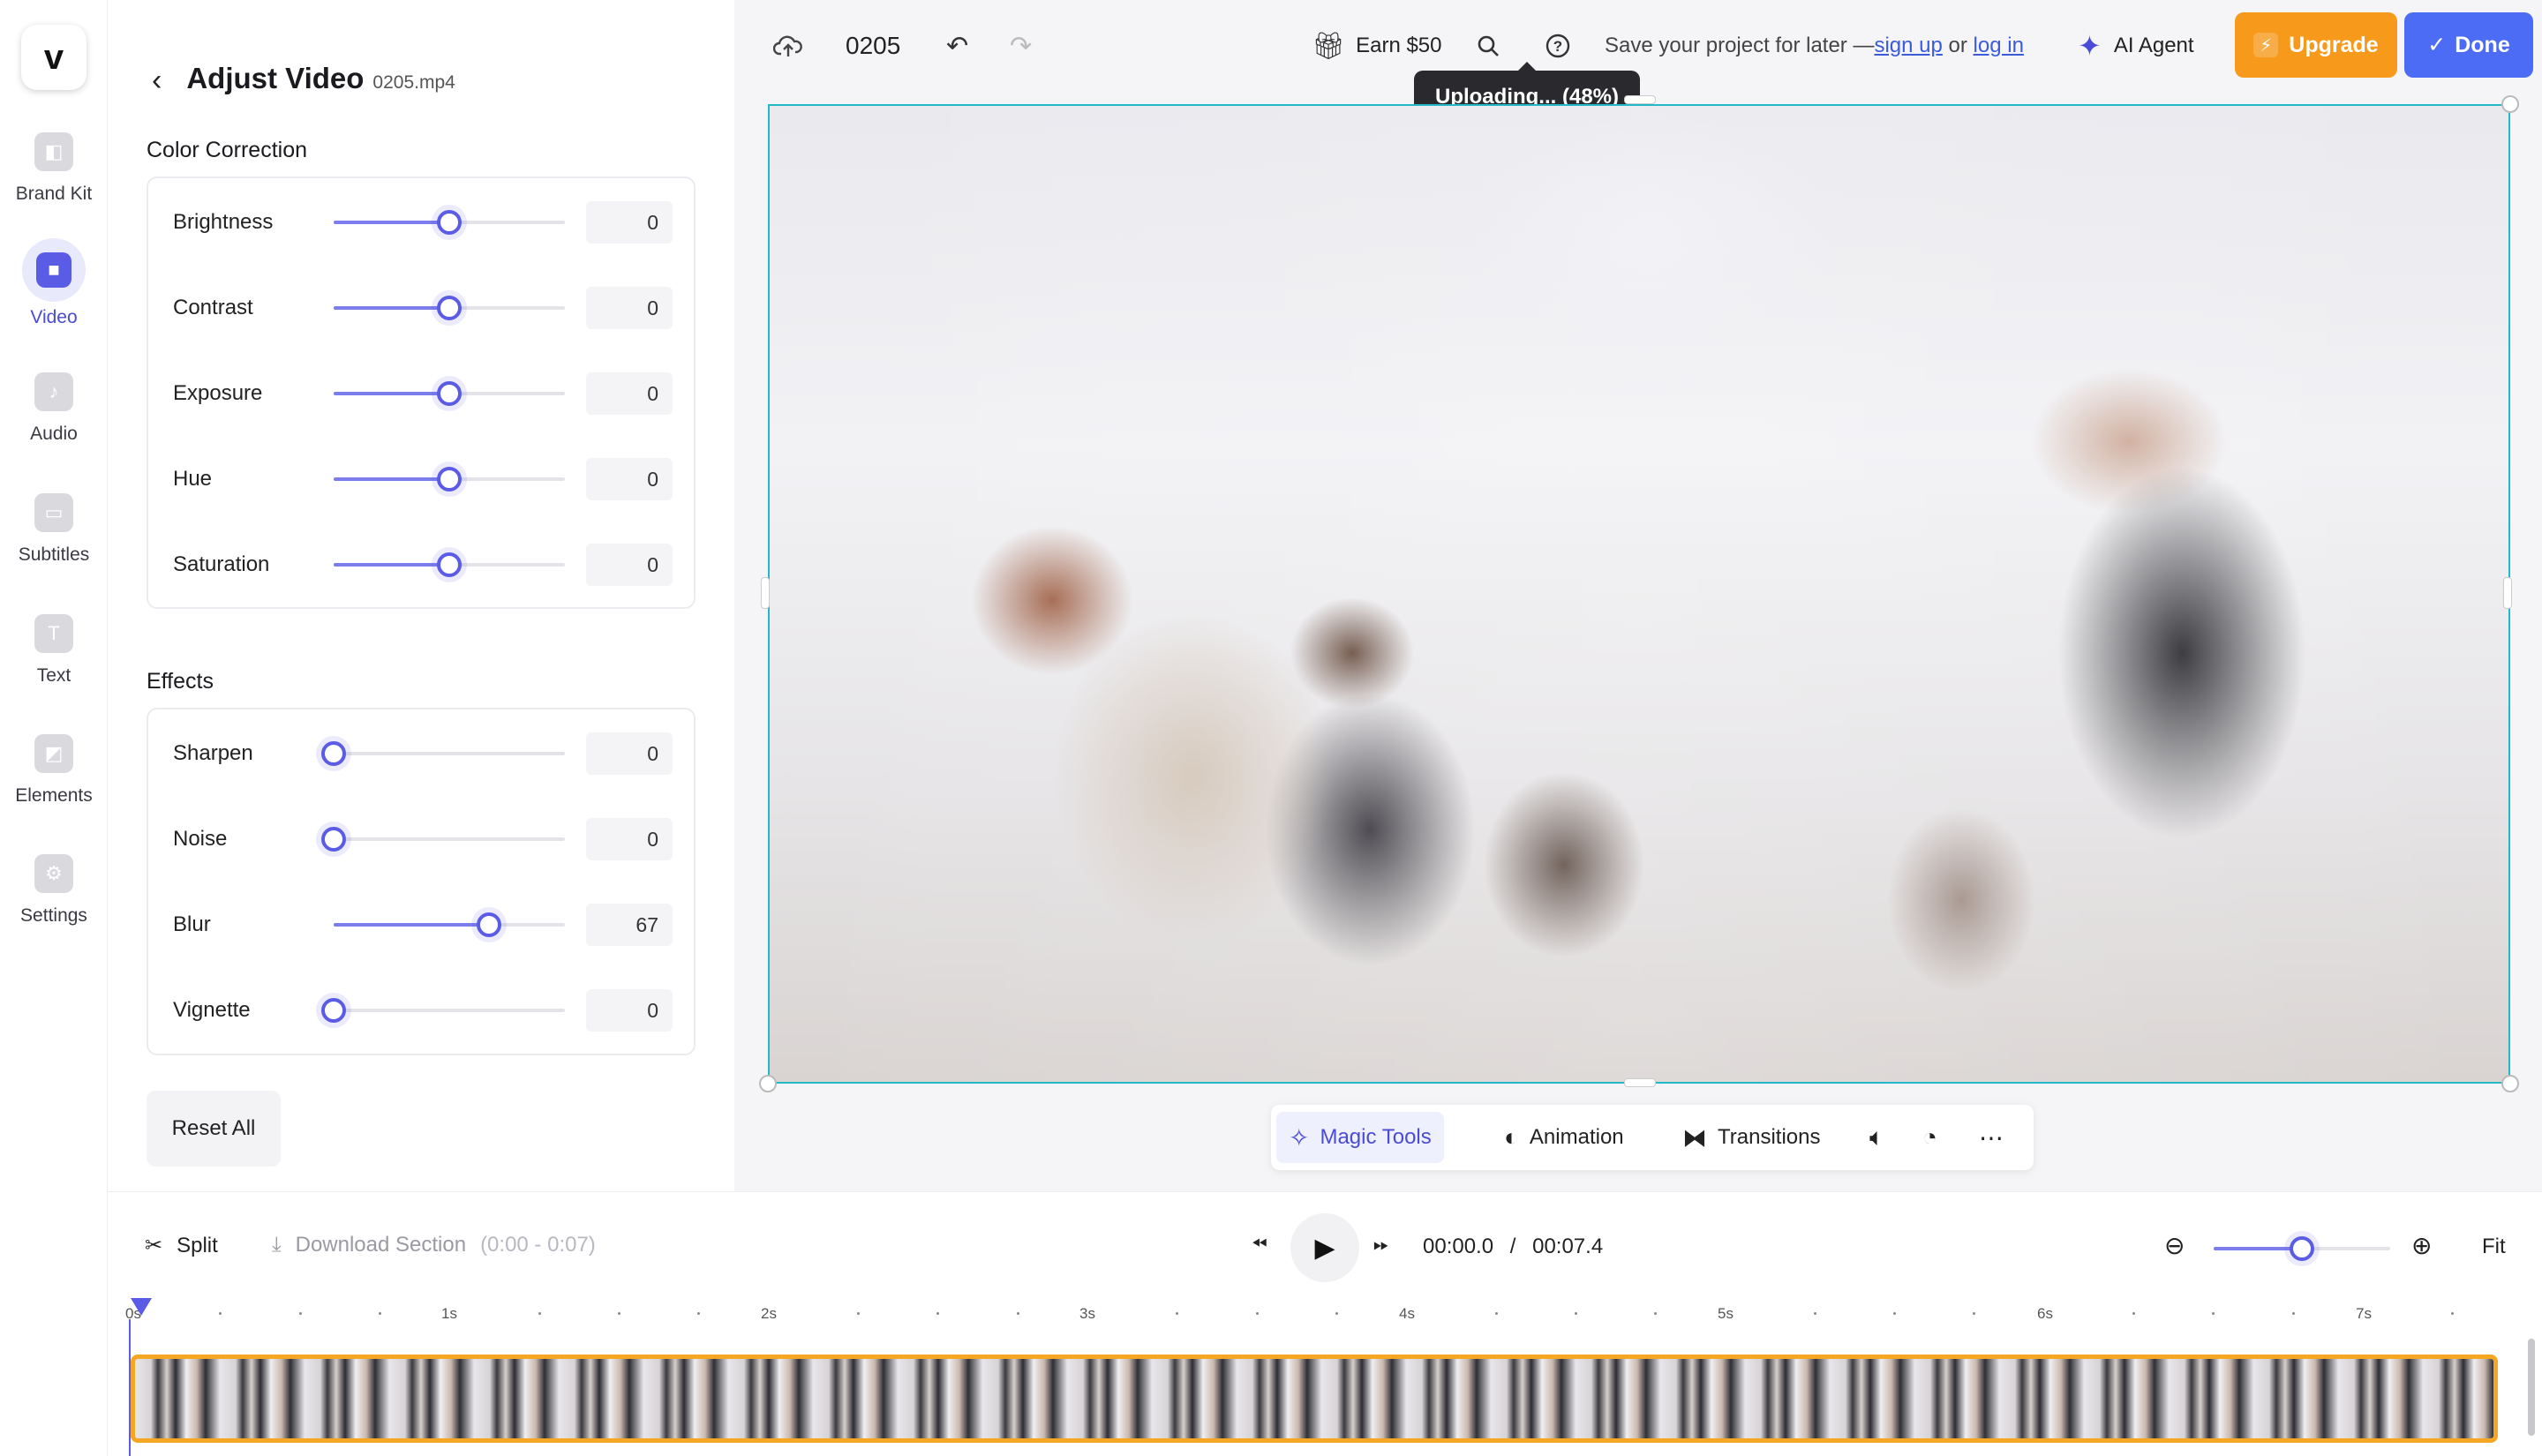 Image resolution: width=2542 pixels, height=1456 pixels. I want to click on rewind-icon: ⏪︎, so click(1259, 1244).